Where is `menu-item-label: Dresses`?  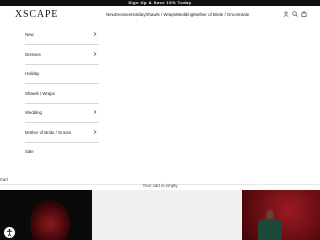 menu-item-label: Dresses is located at coordinates (33, 54).